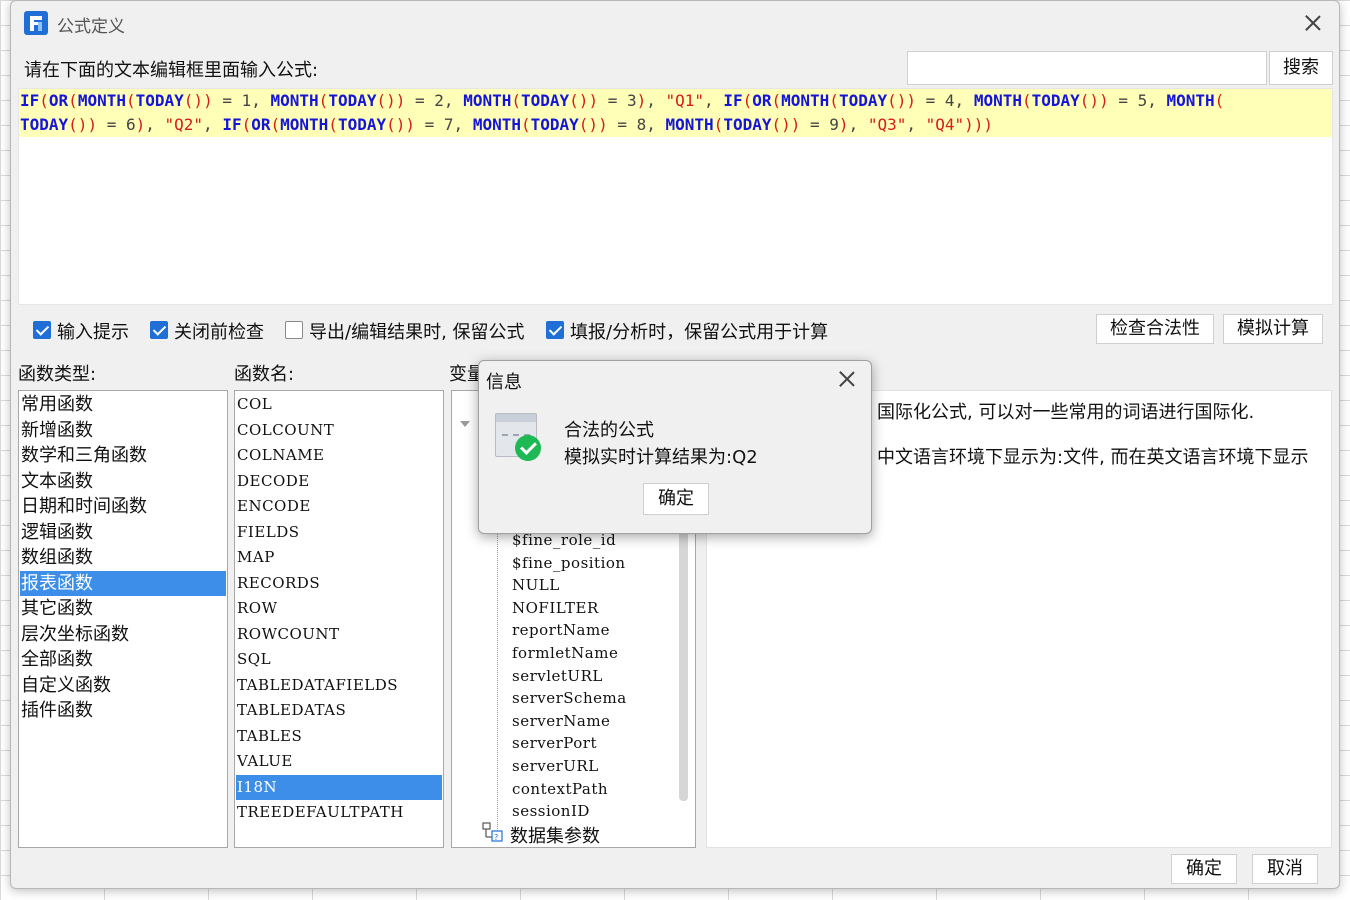 The width and height of the screenshot is (1350, 900). I want to click on window-title: 公式定义, so click(91, 27).